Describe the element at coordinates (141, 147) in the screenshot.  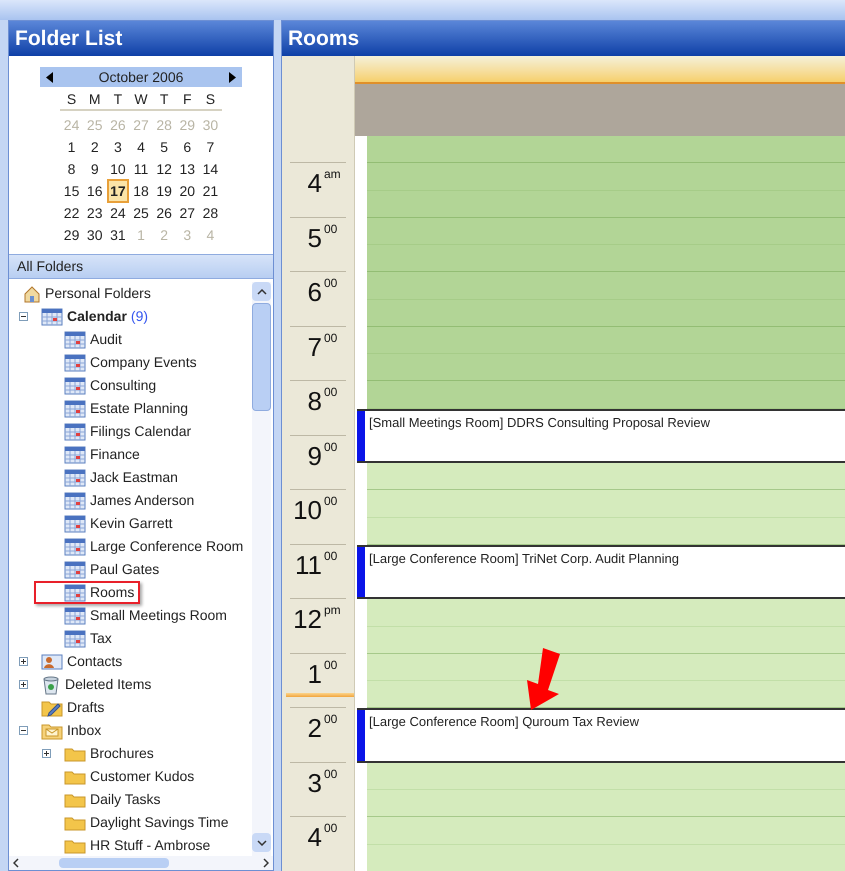
I see `calendar-day: 4` at that location.